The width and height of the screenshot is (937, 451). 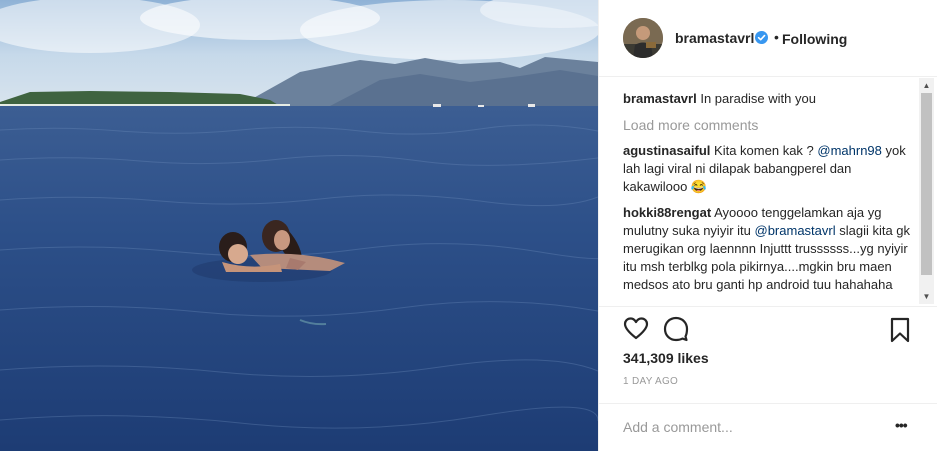 I want to click on following-button: Following, so click(x=814, y=39).